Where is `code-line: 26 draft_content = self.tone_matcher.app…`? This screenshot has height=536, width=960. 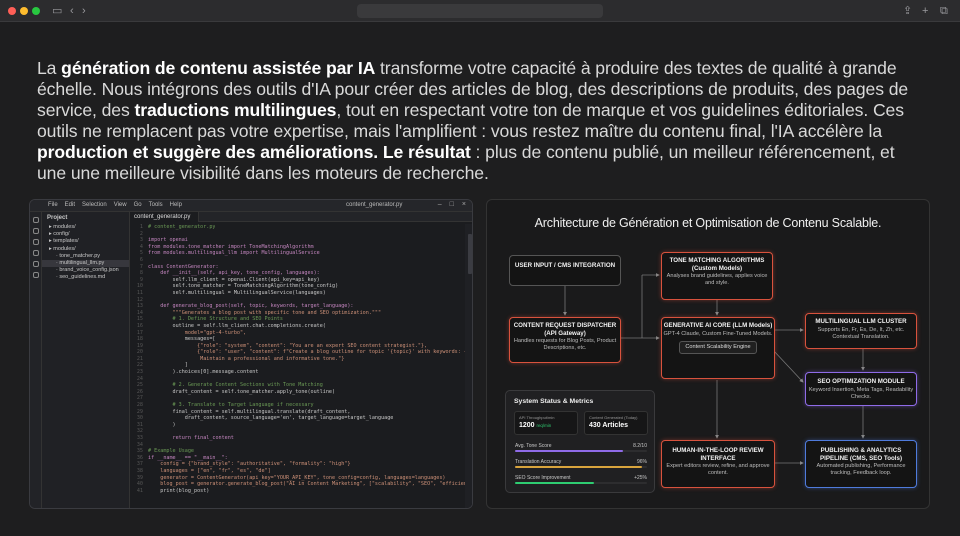 code-line: 26 draft_content = self.tone_matcher.app… is located at coordinates (297, 392).